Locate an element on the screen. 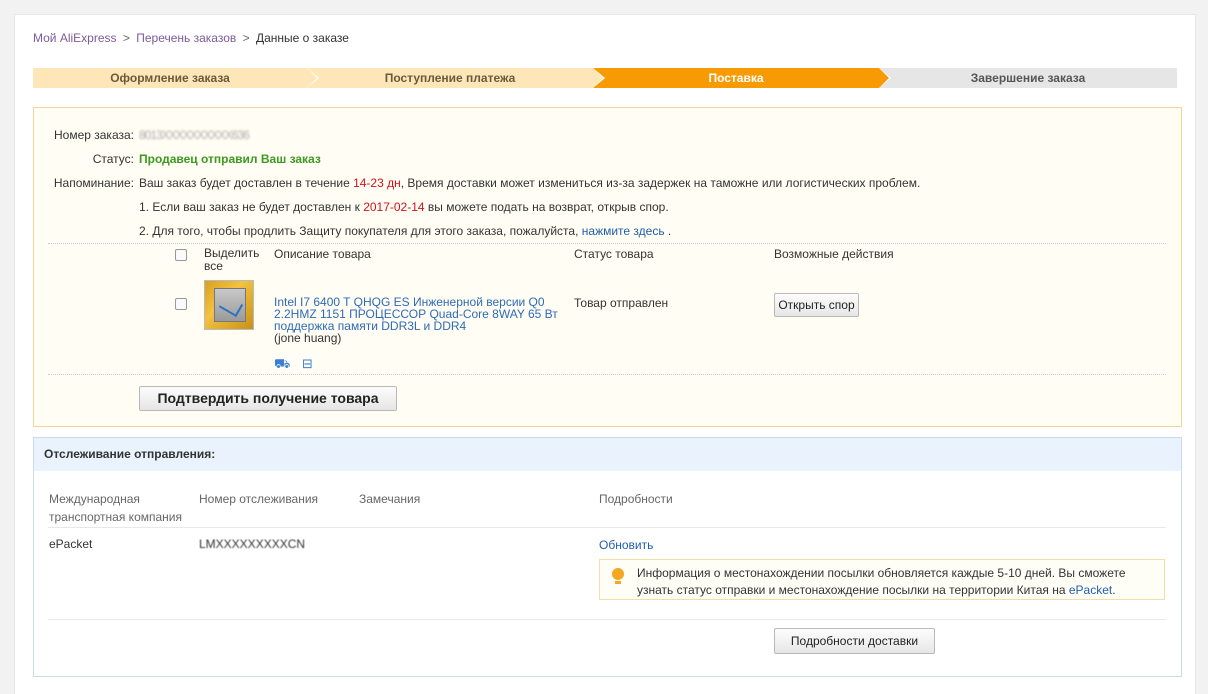 Image resolution: width=1208 pixels, height=694 pixels. step-shipping: Поставка is located at coordinates (742, 78).